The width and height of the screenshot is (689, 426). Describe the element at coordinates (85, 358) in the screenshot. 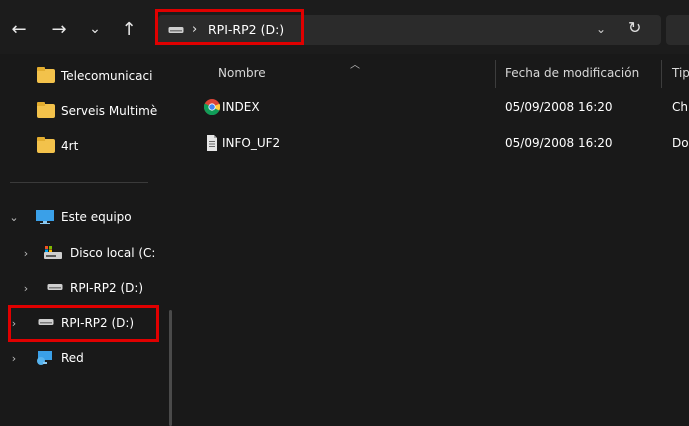

I see `sidebar-item-red: › Red` at that location.